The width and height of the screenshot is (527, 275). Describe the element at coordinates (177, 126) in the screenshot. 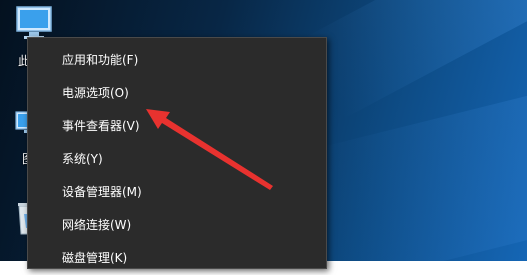

I see `menu-item-event-viewer: 事件查看器(V)` at that location.